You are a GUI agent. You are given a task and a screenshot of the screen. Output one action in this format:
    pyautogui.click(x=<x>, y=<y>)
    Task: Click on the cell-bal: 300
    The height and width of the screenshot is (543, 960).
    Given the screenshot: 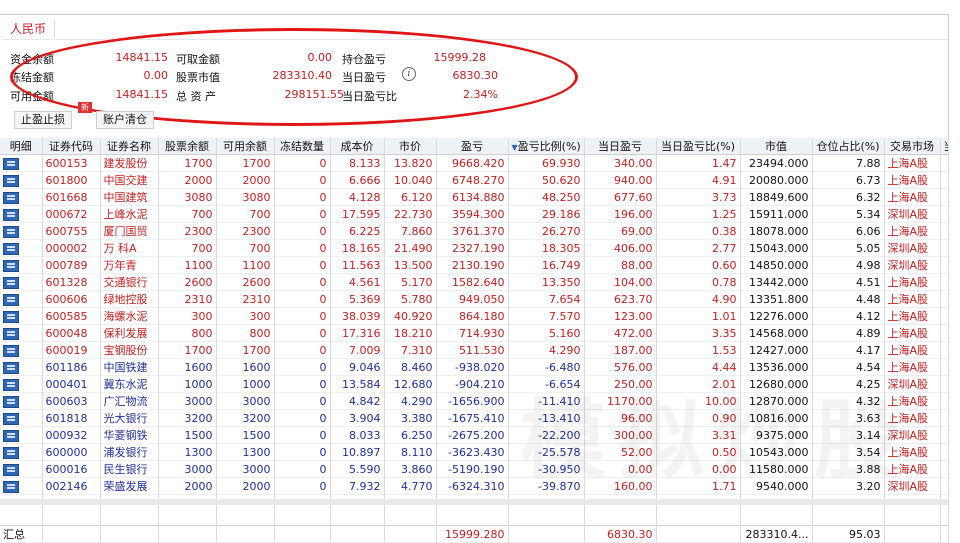 What is the action you would take?
    pyautogui.click(x=187, y=316)
    